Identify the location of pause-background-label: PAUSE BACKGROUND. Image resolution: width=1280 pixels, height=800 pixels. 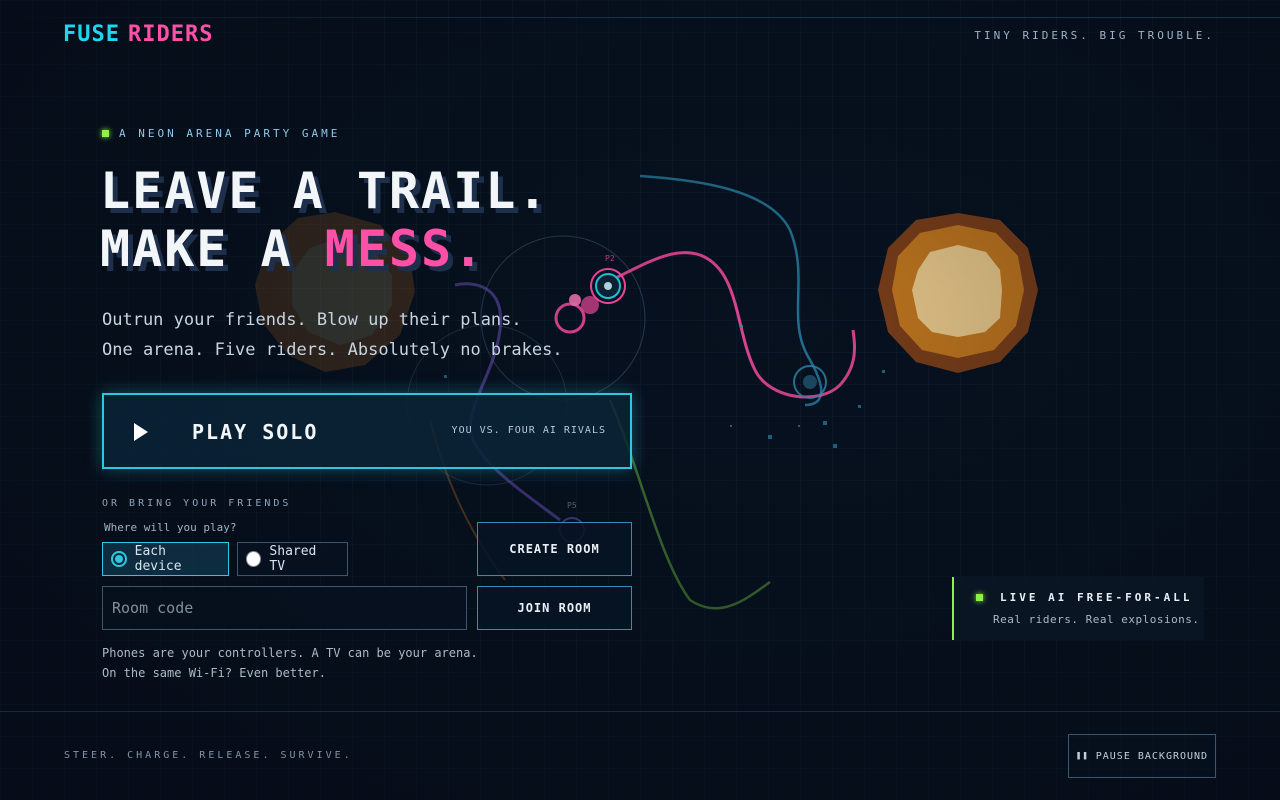
(1152, 756).